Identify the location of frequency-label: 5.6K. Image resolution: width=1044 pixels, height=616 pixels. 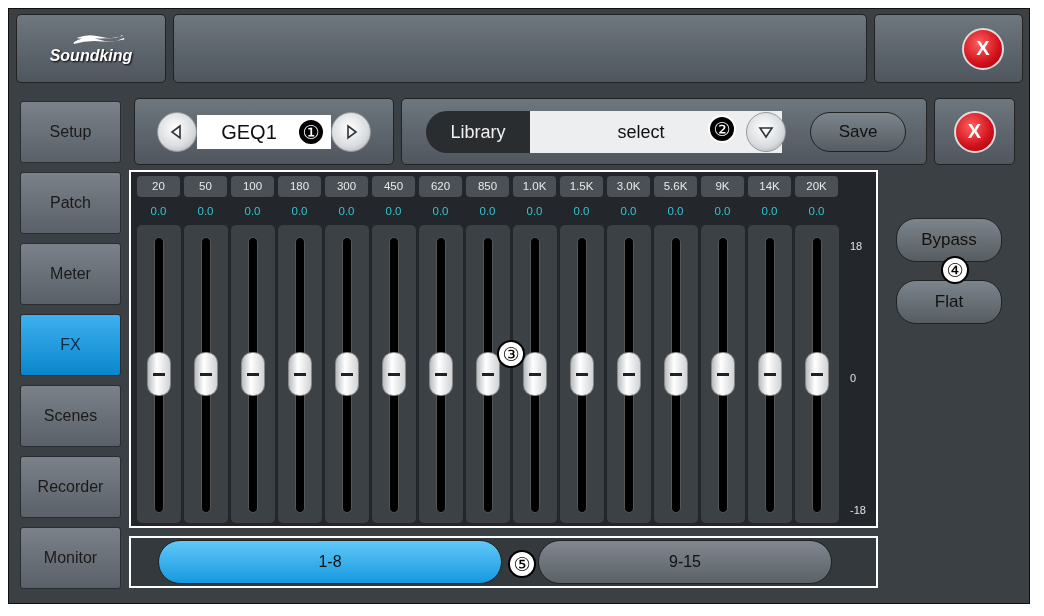
(675, 186).